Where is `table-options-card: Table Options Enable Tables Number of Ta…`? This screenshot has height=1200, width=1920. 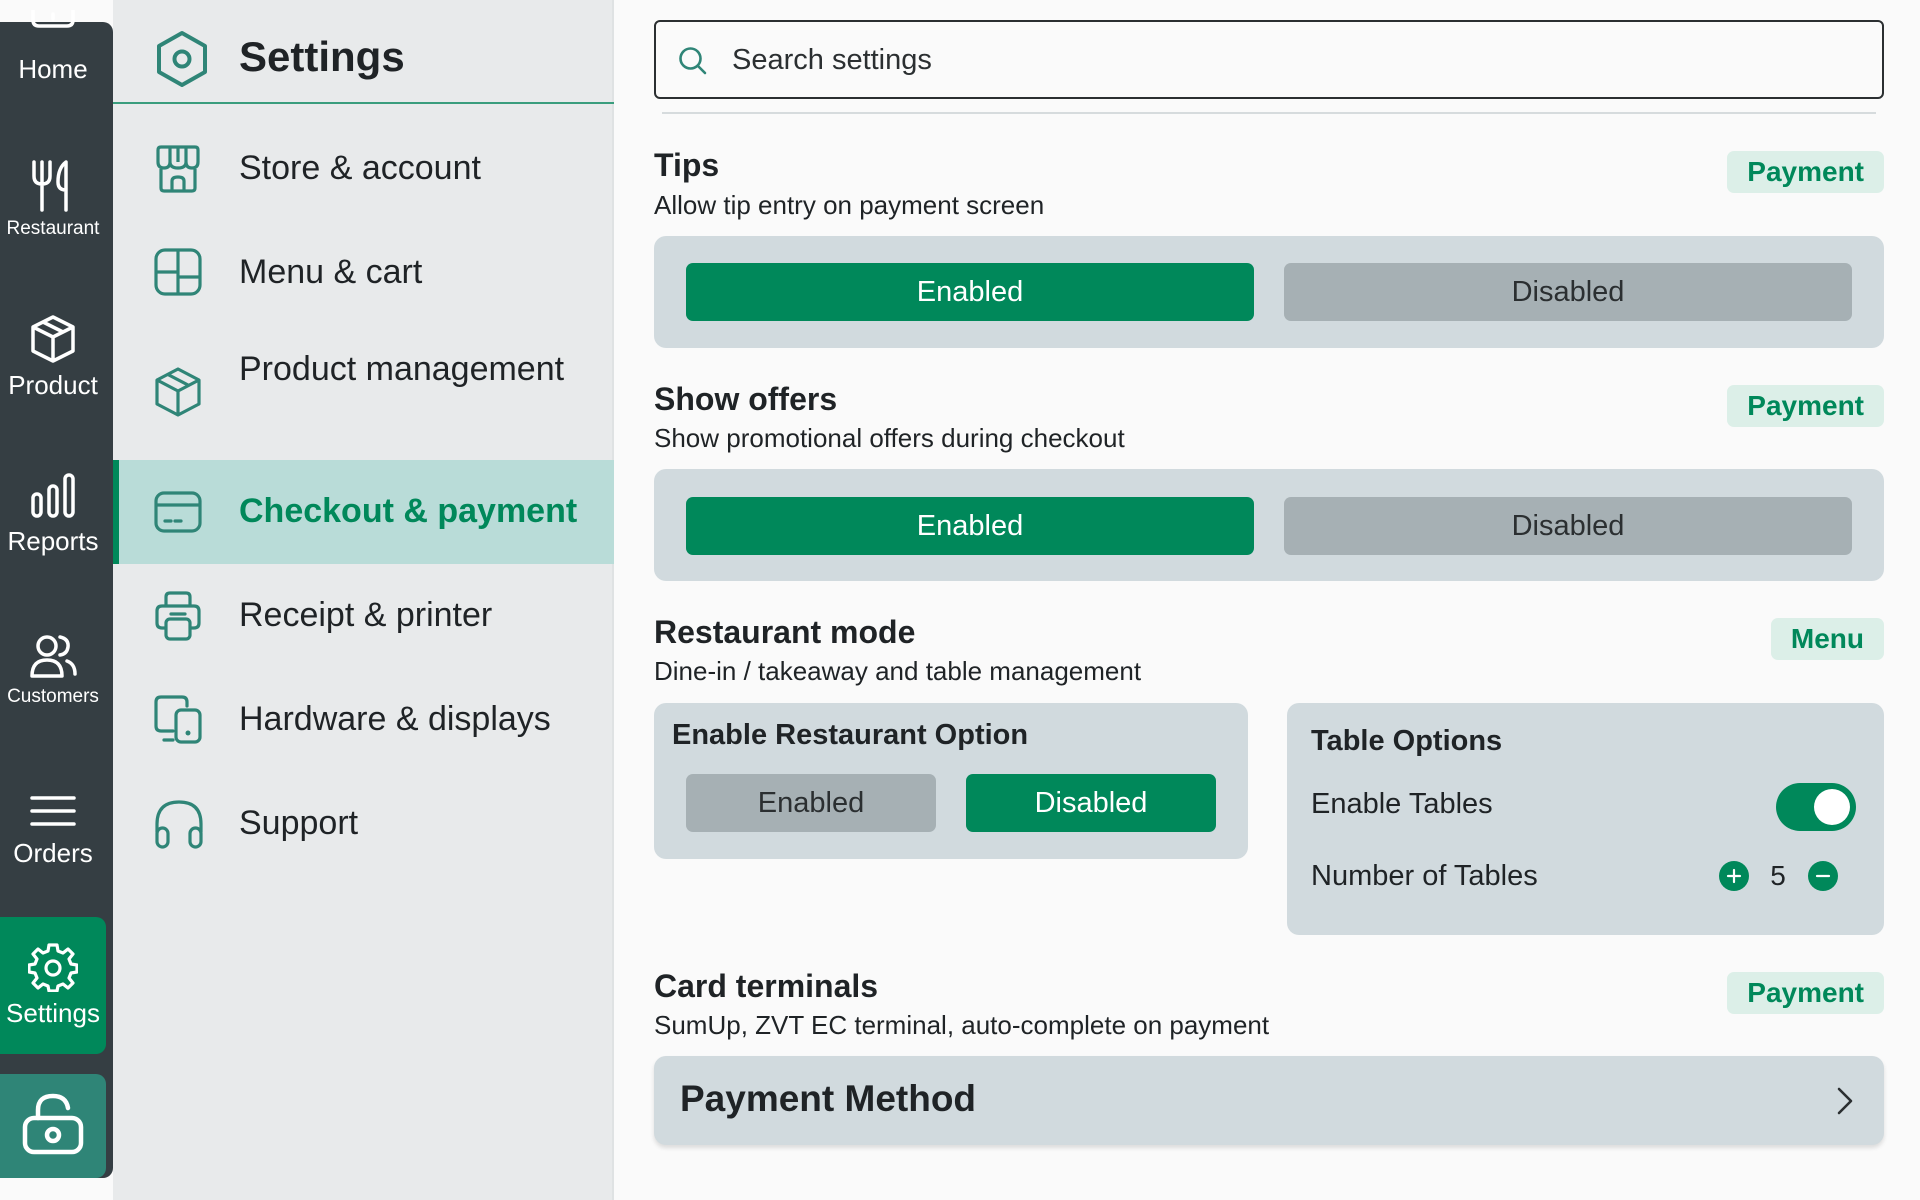
table-options-card: Table Options Enable Tables Number of Ta… is located at coordinates (1585, 819).